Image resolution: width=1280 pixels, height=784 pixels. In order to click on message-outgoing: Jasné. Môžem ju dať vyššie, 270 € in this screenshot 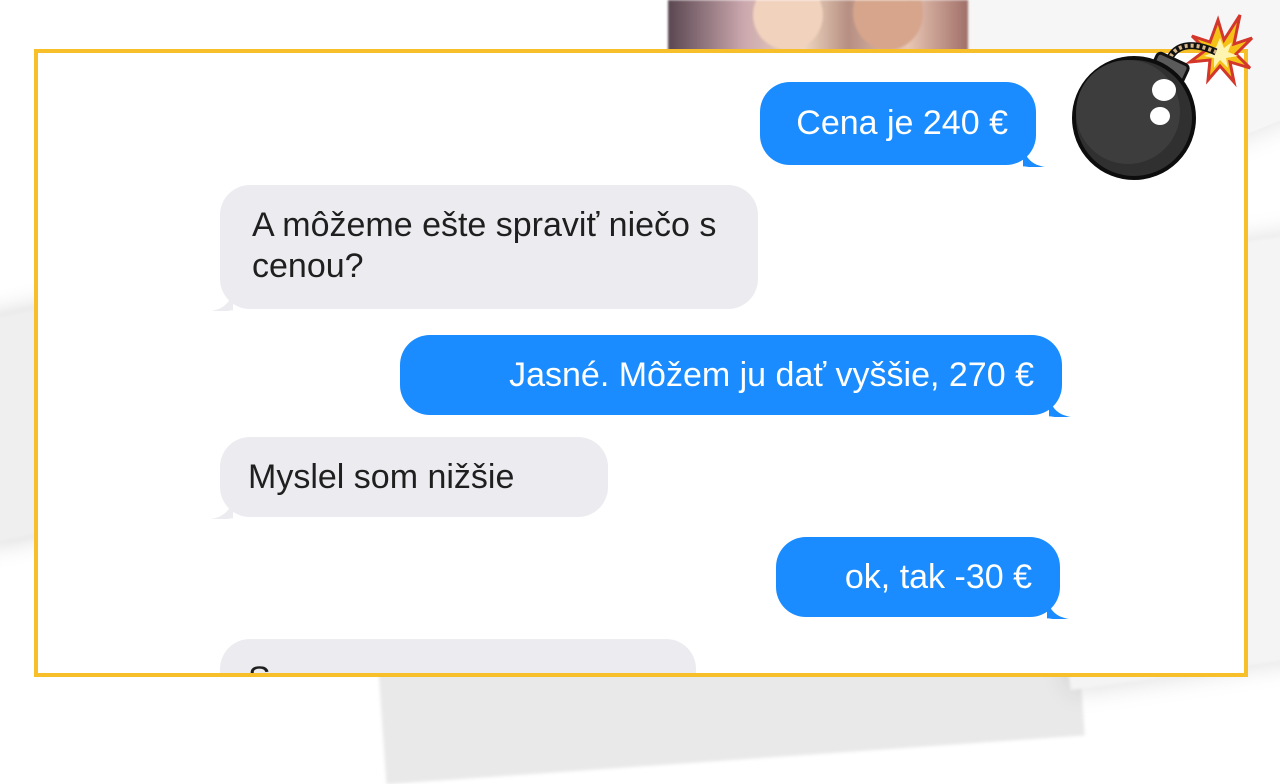, I will do `click(731, 375)`.